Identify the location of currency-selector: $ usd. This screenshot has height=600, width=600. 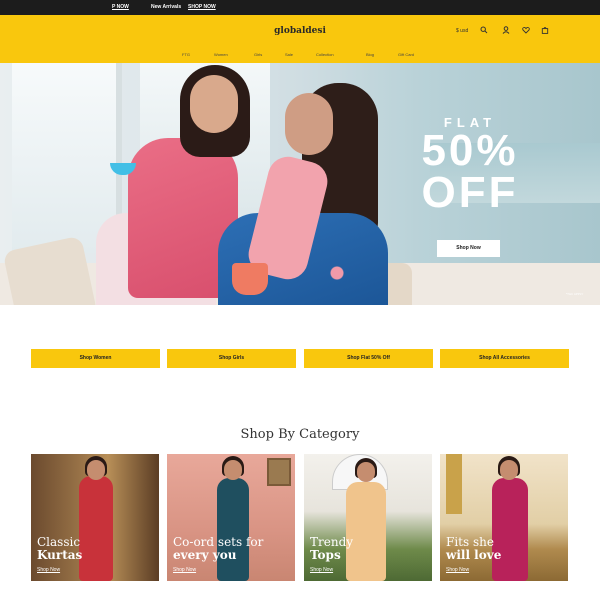
(462, 31).